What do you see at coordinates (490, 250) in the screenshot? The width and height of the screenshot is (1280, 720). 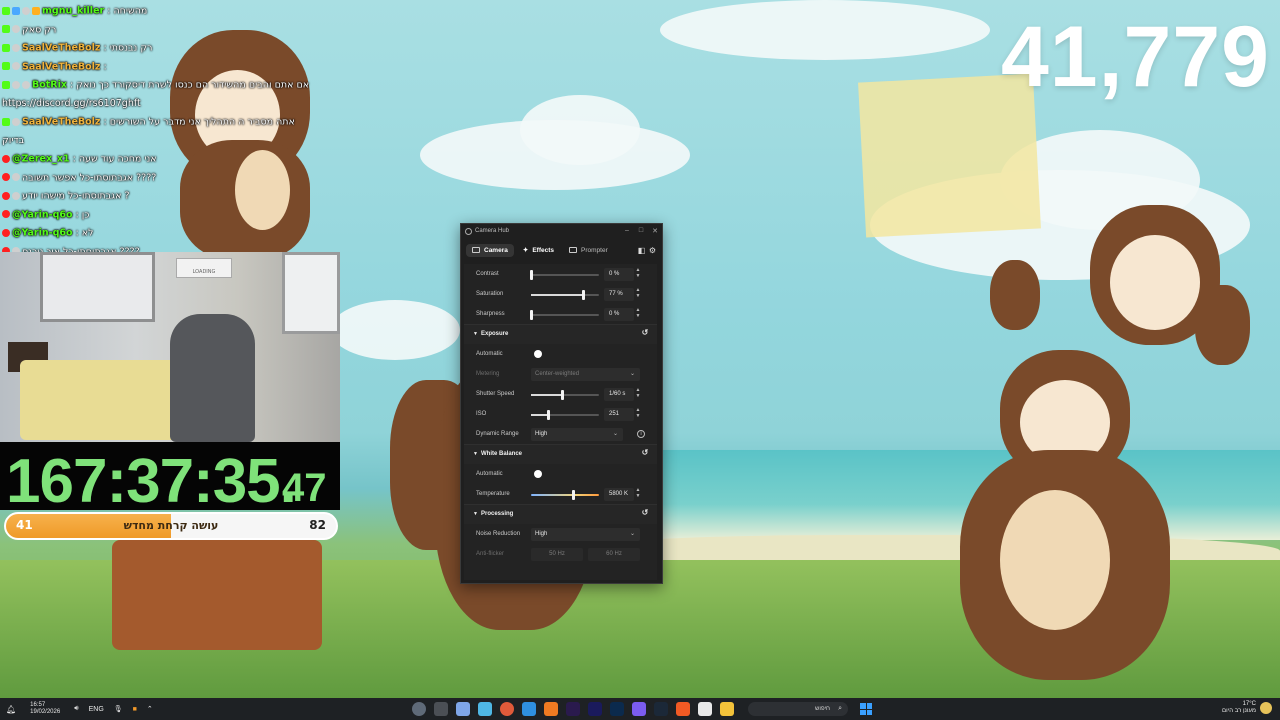 I see `tab-camera: Camera` at bounding box center [490, 250].